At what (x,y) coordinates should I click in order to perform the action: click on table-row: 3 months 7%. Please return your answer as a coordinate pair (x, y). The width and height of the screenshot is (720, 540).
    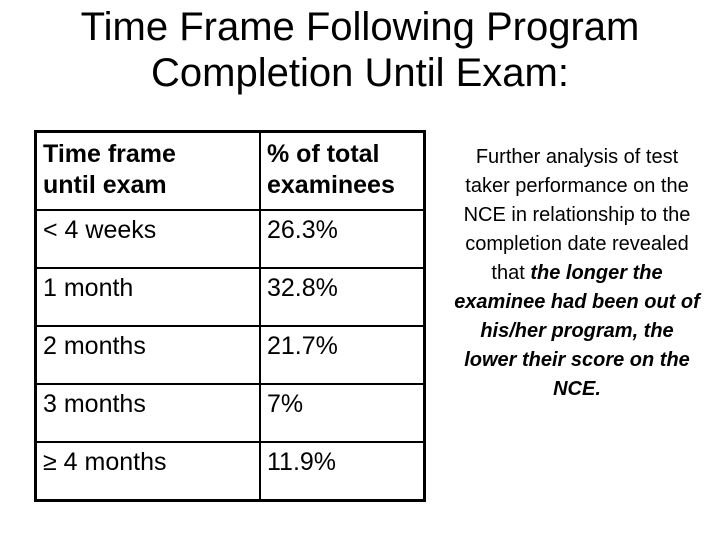
    Looking at the image, I should click on (230, 413).